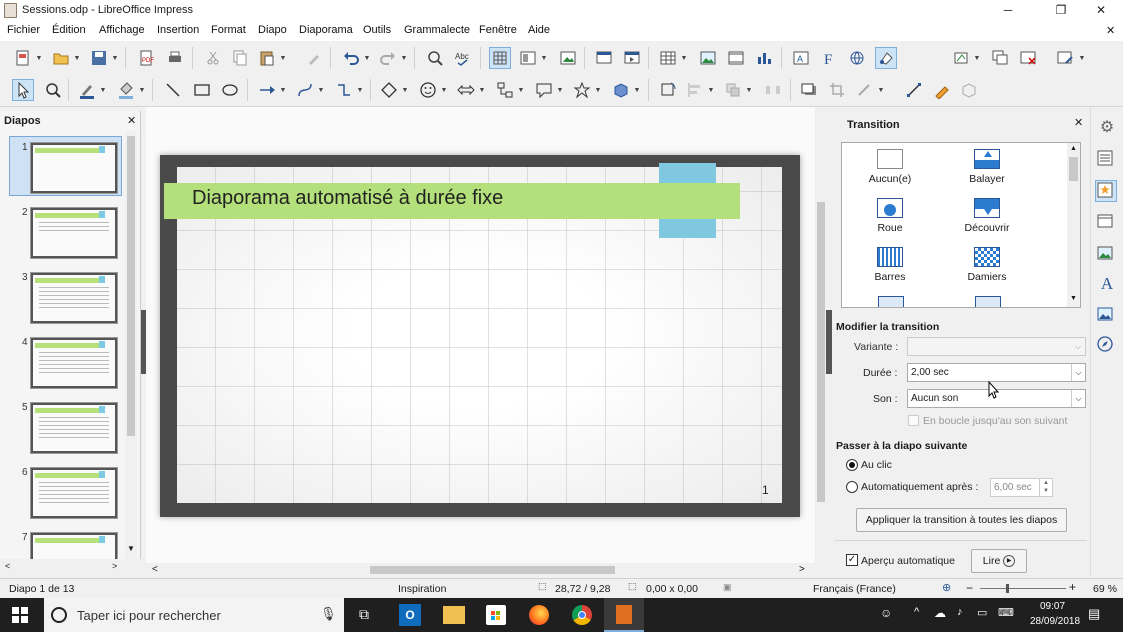 Image resolution: width=1123 pixels, height=632 pixels. What do you see at coordinates (1107, 346) in the screenshot?
I see `navigator-icon` at bounding box center [1107, 346].